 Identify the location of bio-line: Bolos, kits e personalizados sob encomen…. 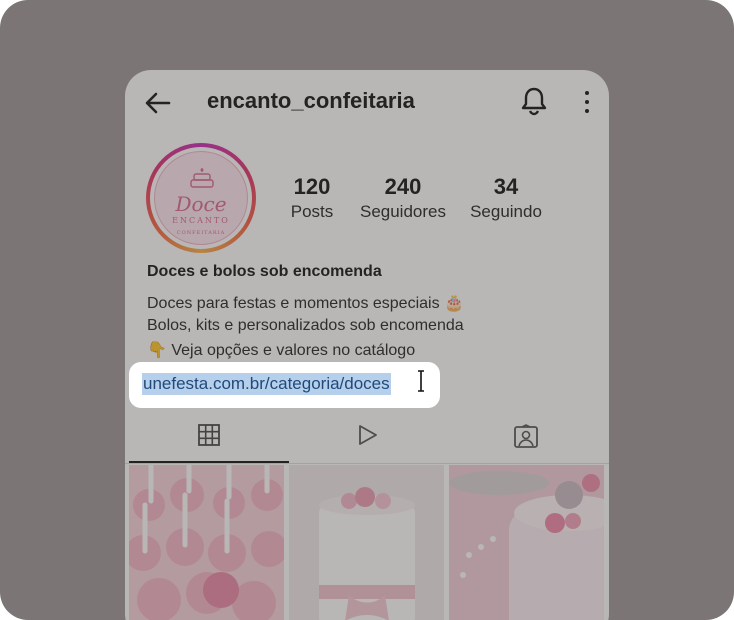
(305, 325).